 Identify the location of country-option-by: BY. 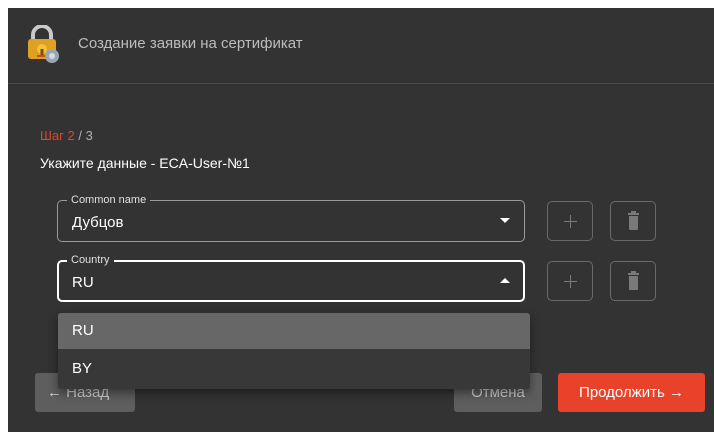
(294, 369).